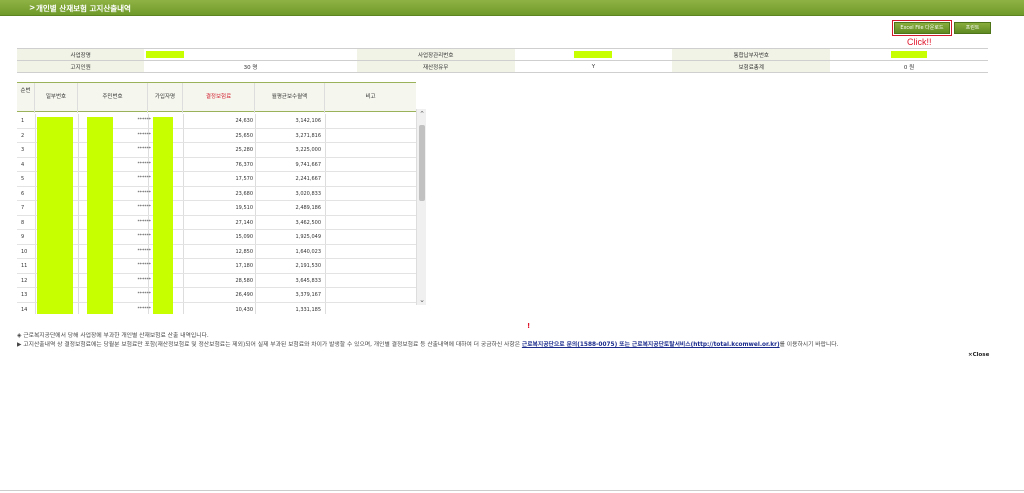 The height and width of the screenshot is (493, 1024). What do you see at coordinates (23, 179) in the screenshot?
I see `row-seq: 5` at bounding box center [23, 179].